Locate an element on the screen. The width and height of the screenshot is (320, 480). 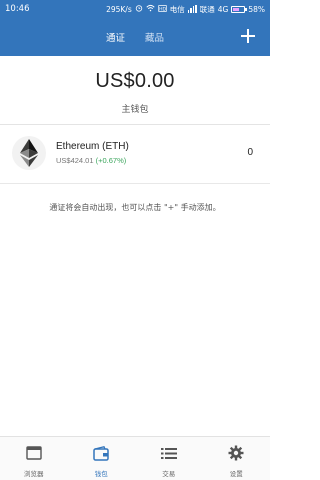
wifi-icon is located at coordinates (150, 9).